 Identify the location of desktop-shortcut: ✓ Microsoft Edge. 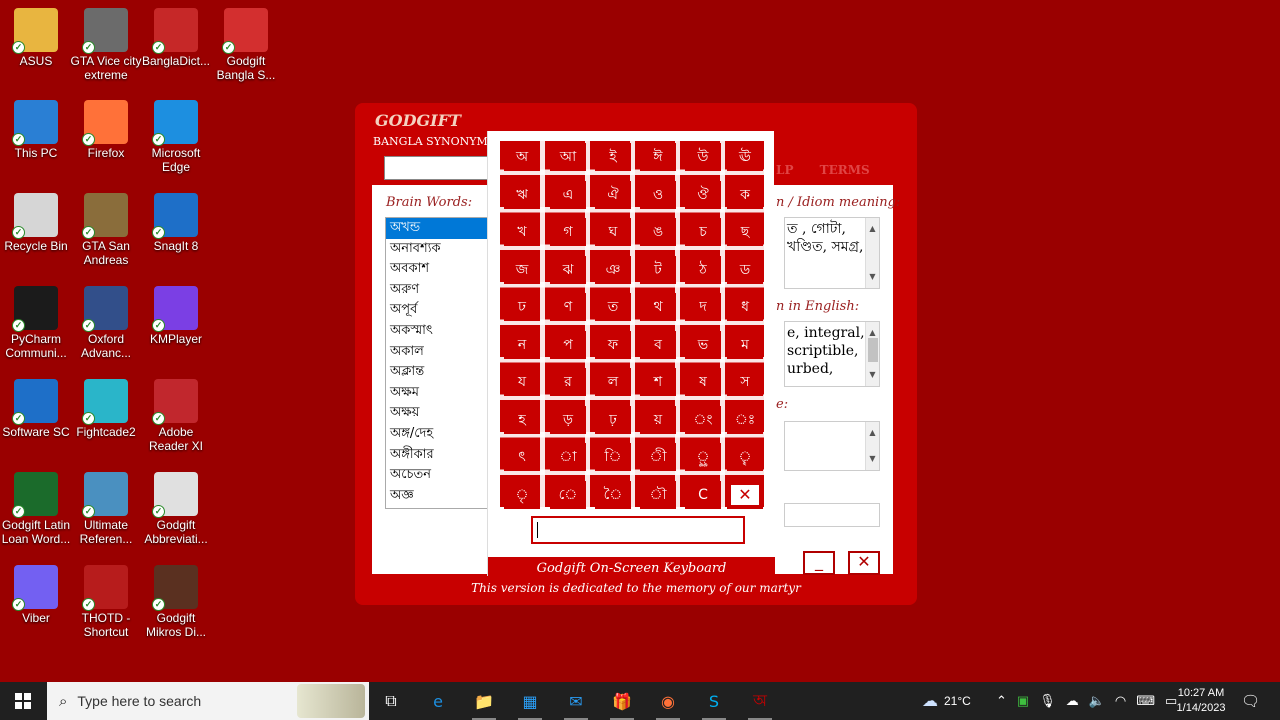
(176, 137).